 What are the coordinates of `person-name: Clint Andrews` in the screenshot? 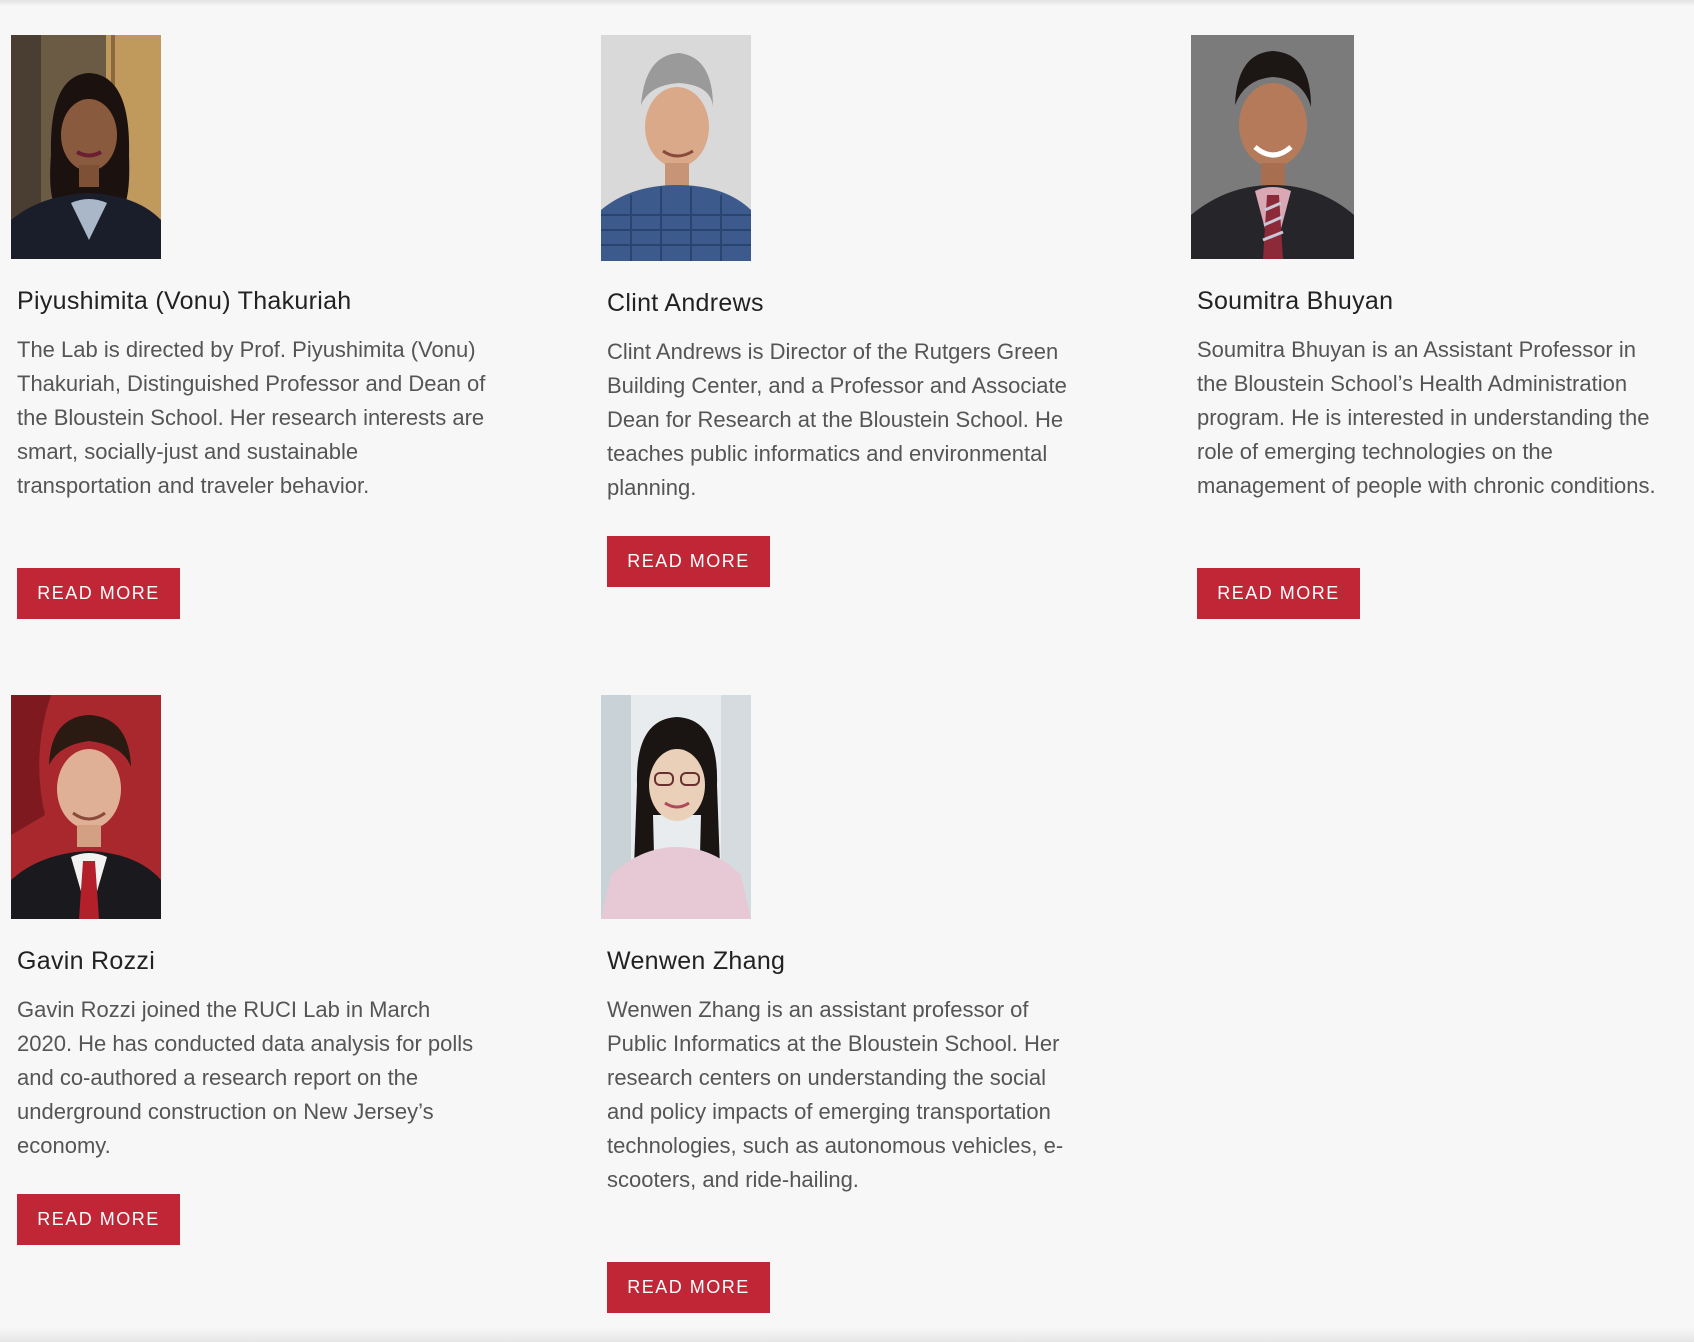 It's located at (685, 303).